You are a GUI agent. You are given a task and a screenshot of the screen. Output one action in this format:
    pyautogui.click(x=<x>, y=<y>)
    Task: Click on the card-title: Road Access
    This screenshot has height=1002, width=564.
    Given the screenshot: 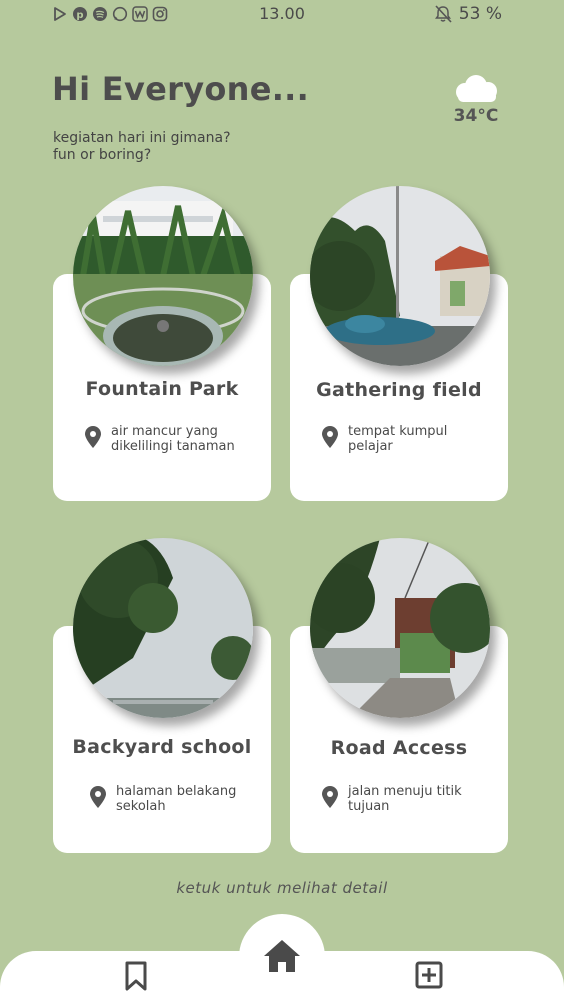 What is the action you would take?
    pyautogui.click(x=399, y=748)
    